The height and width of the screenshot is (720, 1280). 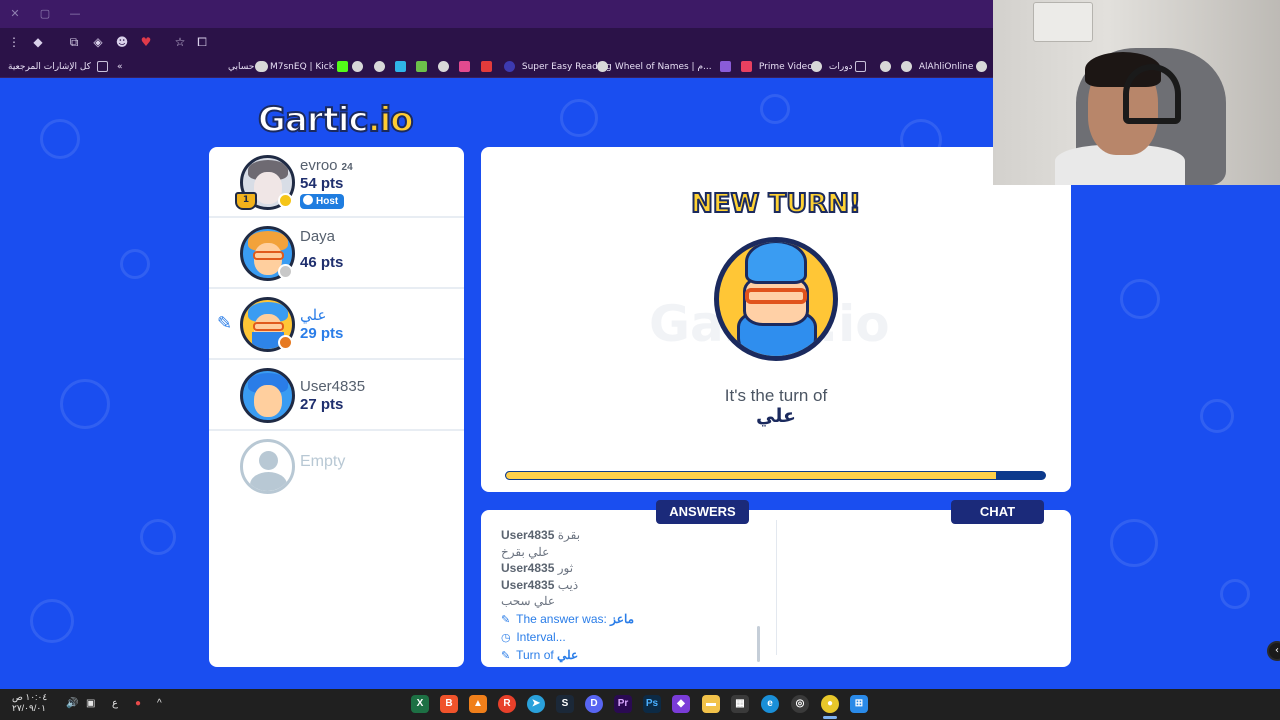 What do you see at coordinates (449, 704) in the screenshot?
I see `brave-icon: B` at bounding box center [449, 704].